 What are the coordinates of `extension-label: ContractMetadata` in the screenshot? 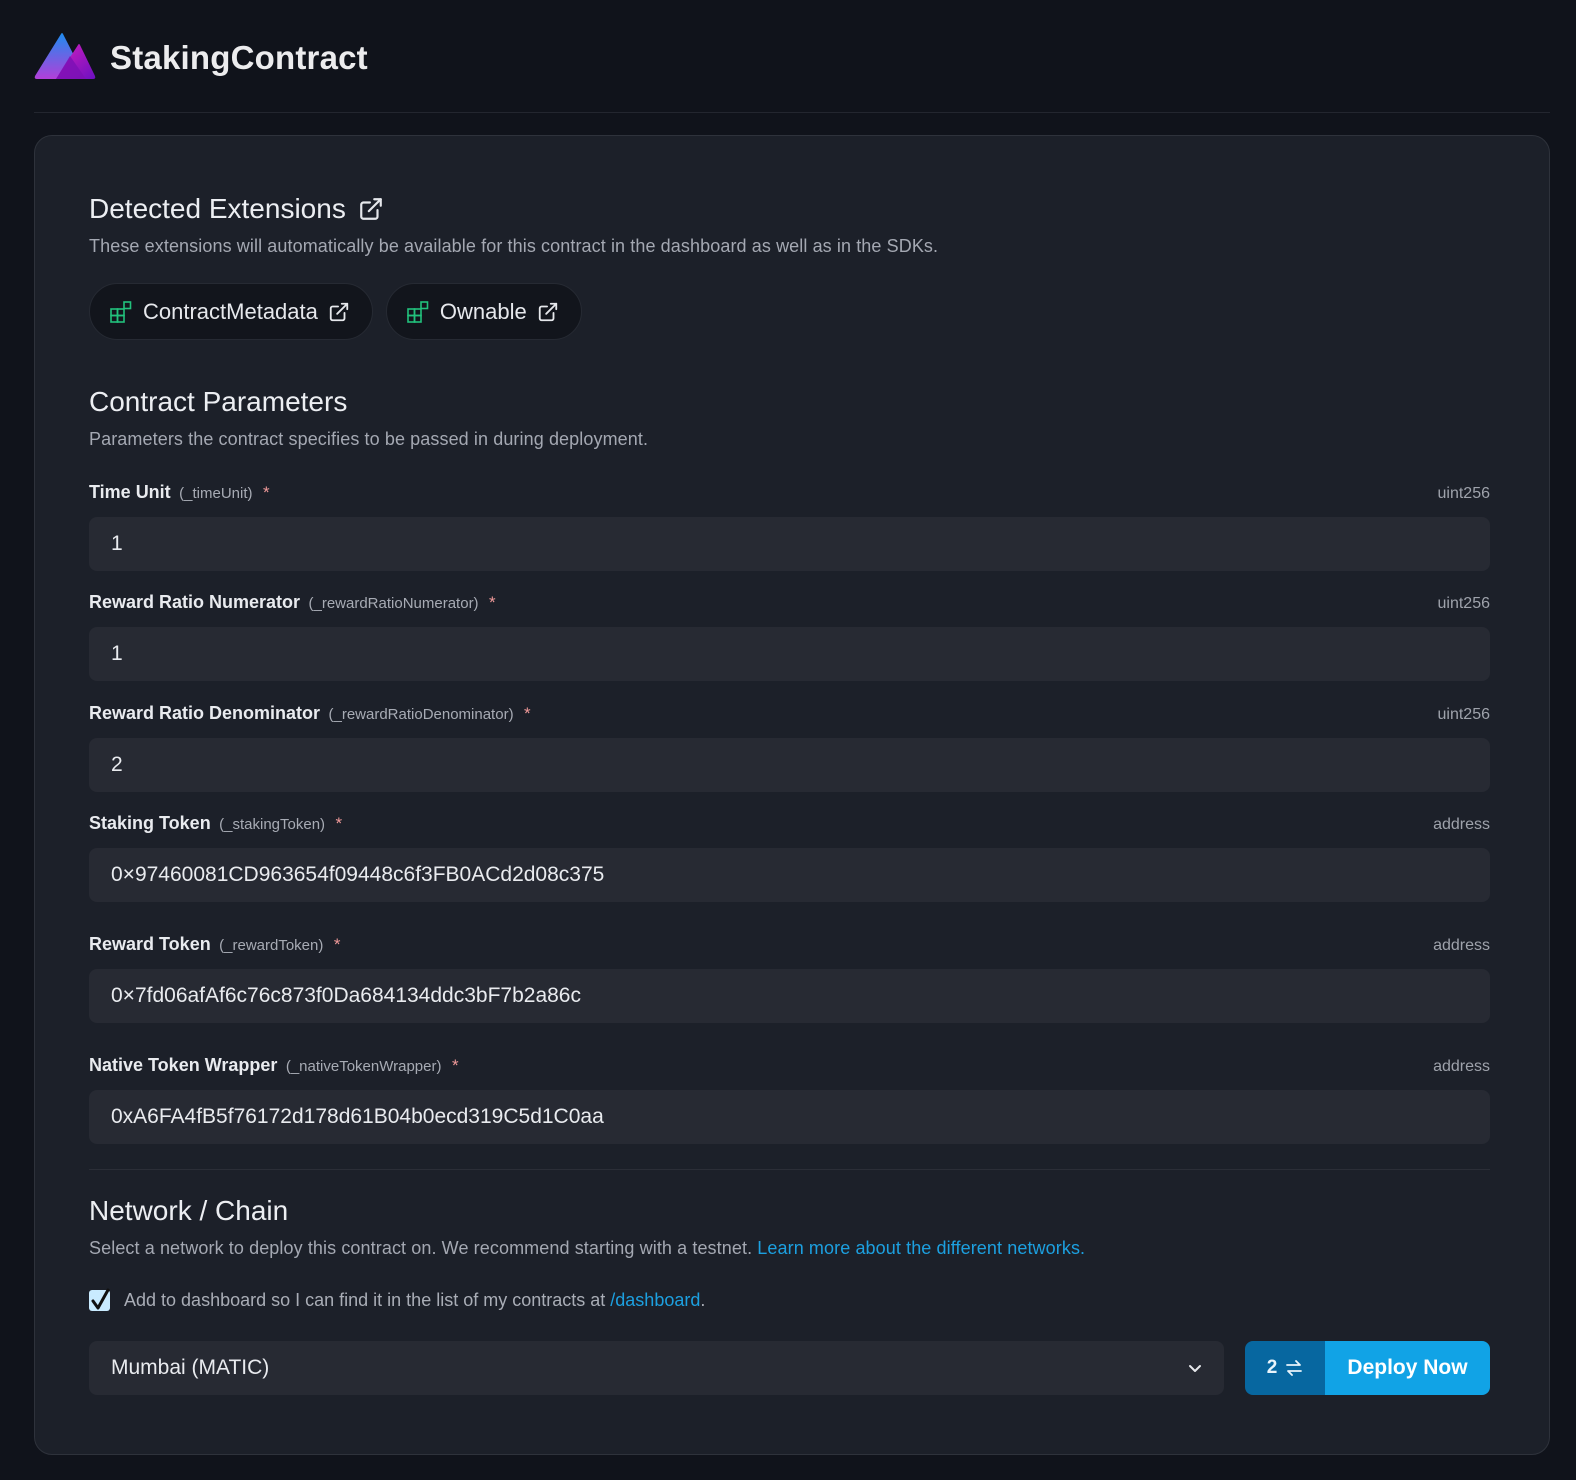 It's located at (230, 311).